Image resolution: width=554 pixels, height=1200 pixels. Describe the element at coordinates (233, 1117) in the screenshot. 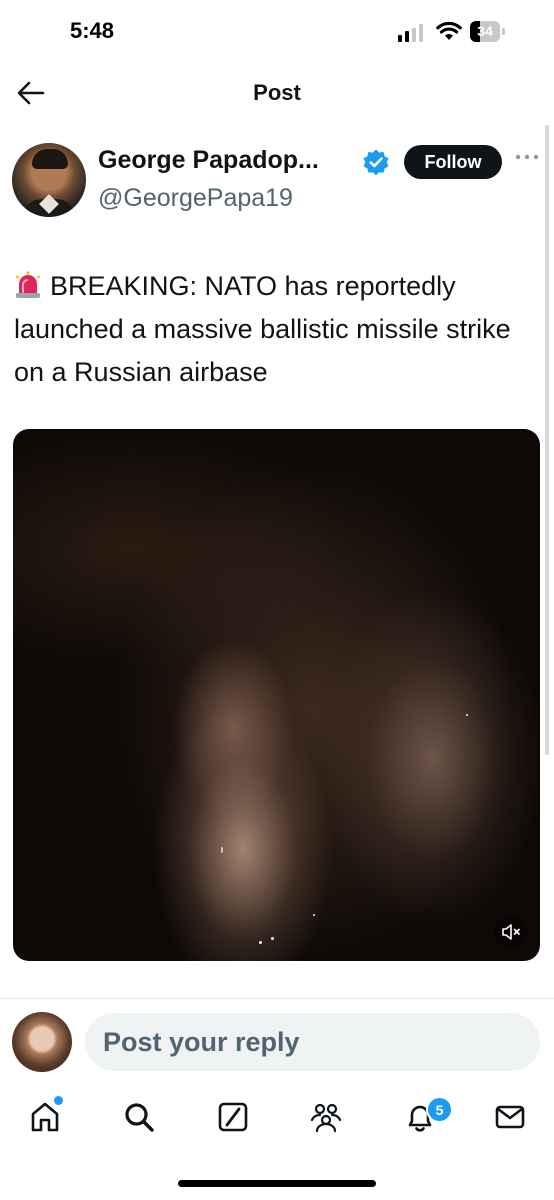

I see `grok-icon` at that location.